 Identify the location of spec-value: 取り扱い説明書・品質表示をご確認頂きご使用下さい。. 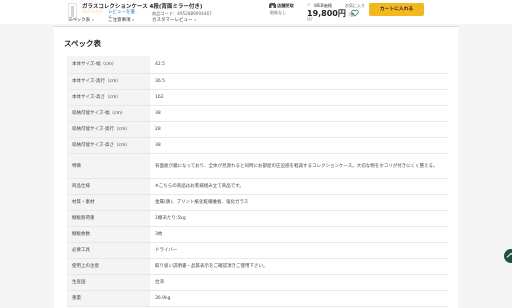
(299, 266).